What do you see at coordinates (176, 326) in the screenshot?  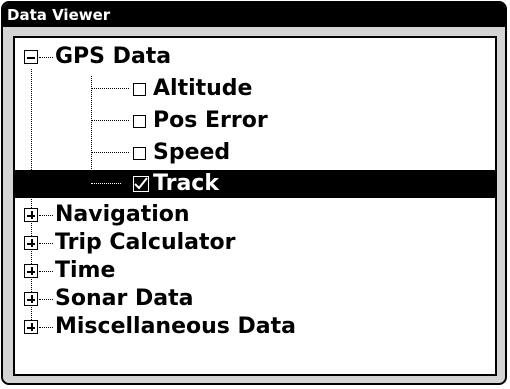 I see `tree-item-label: Miscellaneous Data` at bounding box center [176, 326].